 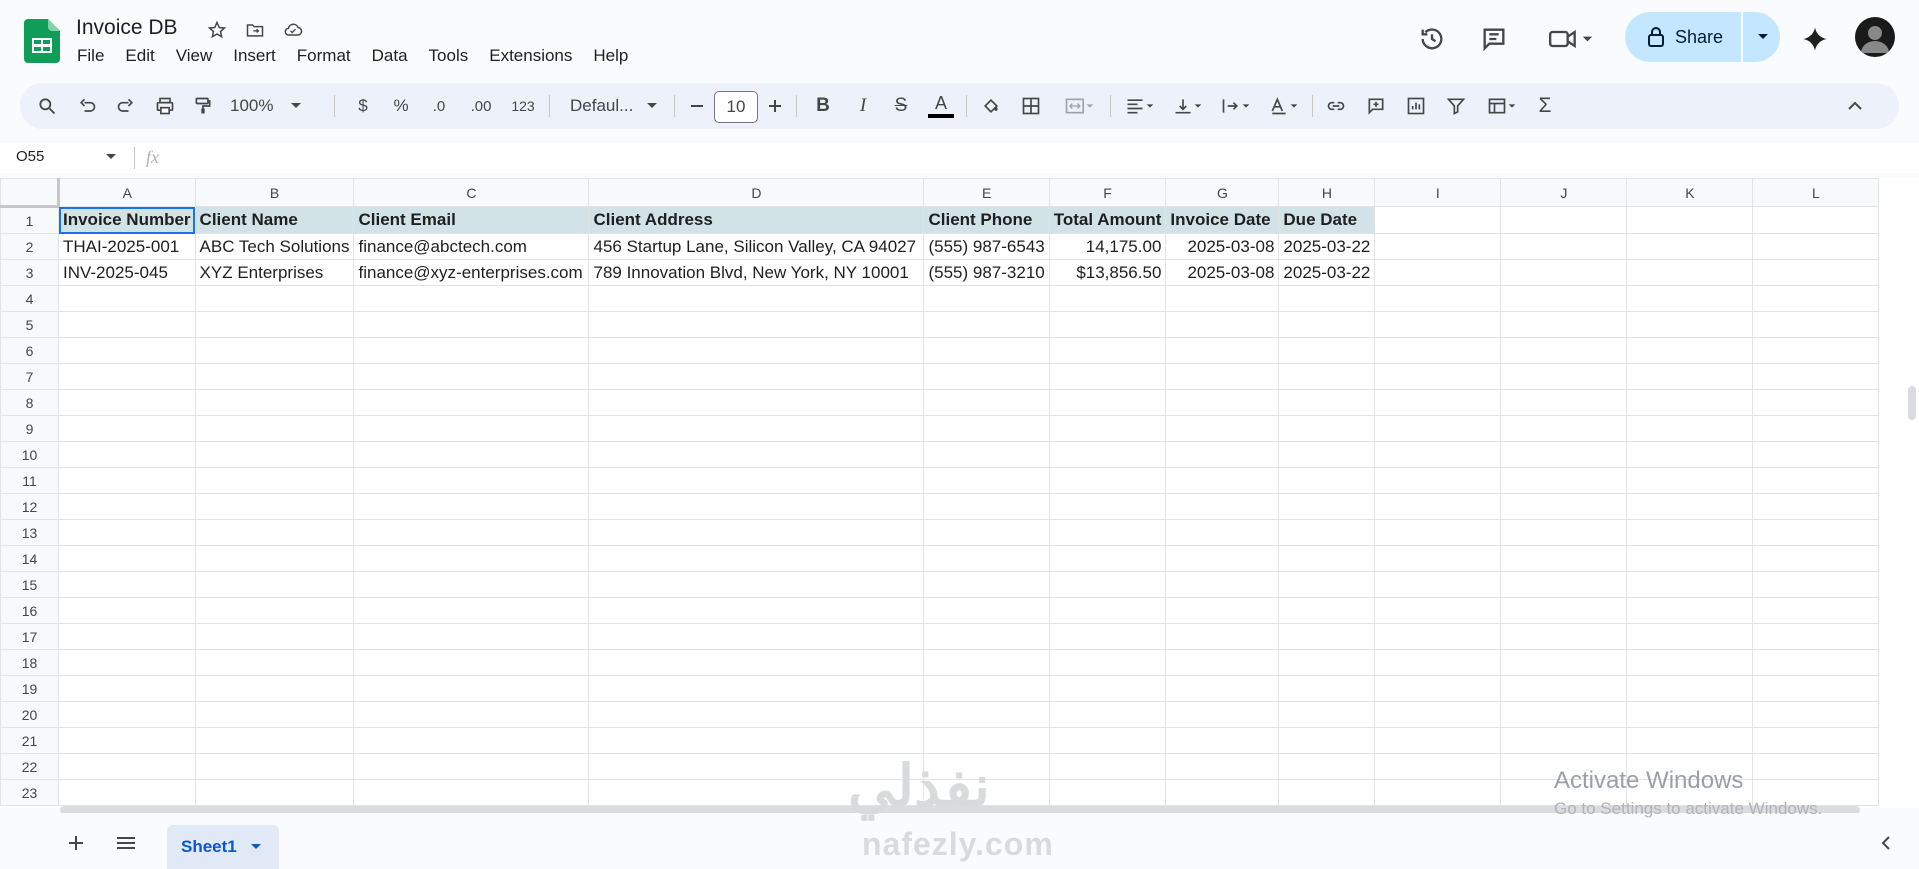 What do you see at coordinates (29, 480) in the screenshot?
I see `row-header: 11` at bounding box center [29, 480].